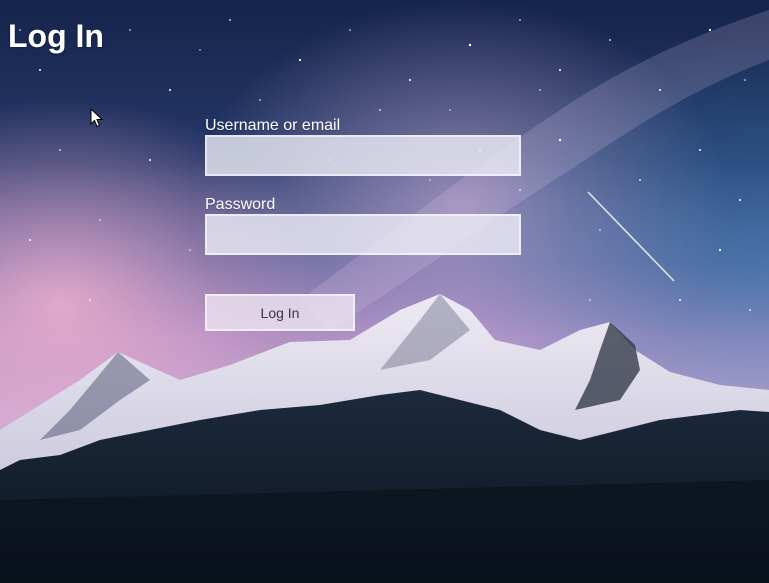  What do you see at coordinates (97, 118) in the screenshot?
I see `mouse-cursor-icon` at bounding box center [97, 118].